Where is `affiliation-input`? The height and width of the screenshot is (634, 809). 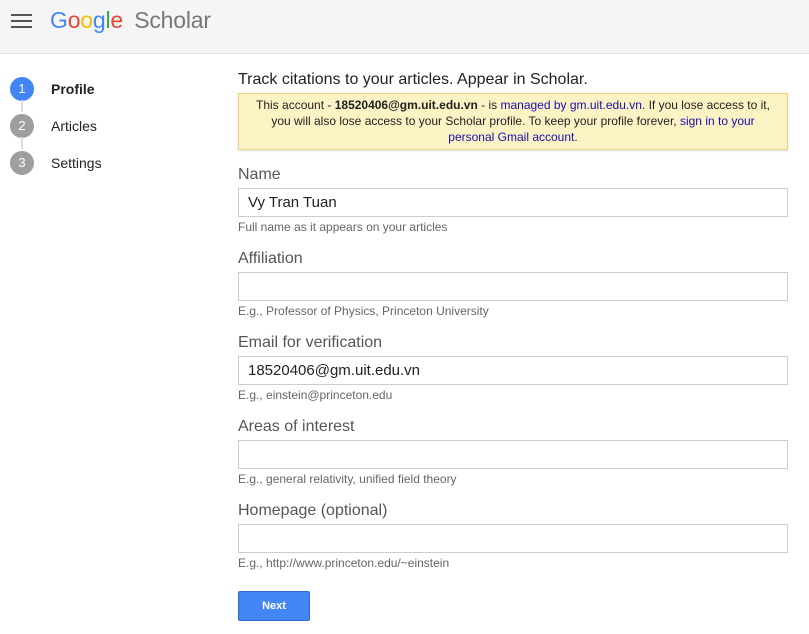 affiliation-input is located at coordinates (513, 286).